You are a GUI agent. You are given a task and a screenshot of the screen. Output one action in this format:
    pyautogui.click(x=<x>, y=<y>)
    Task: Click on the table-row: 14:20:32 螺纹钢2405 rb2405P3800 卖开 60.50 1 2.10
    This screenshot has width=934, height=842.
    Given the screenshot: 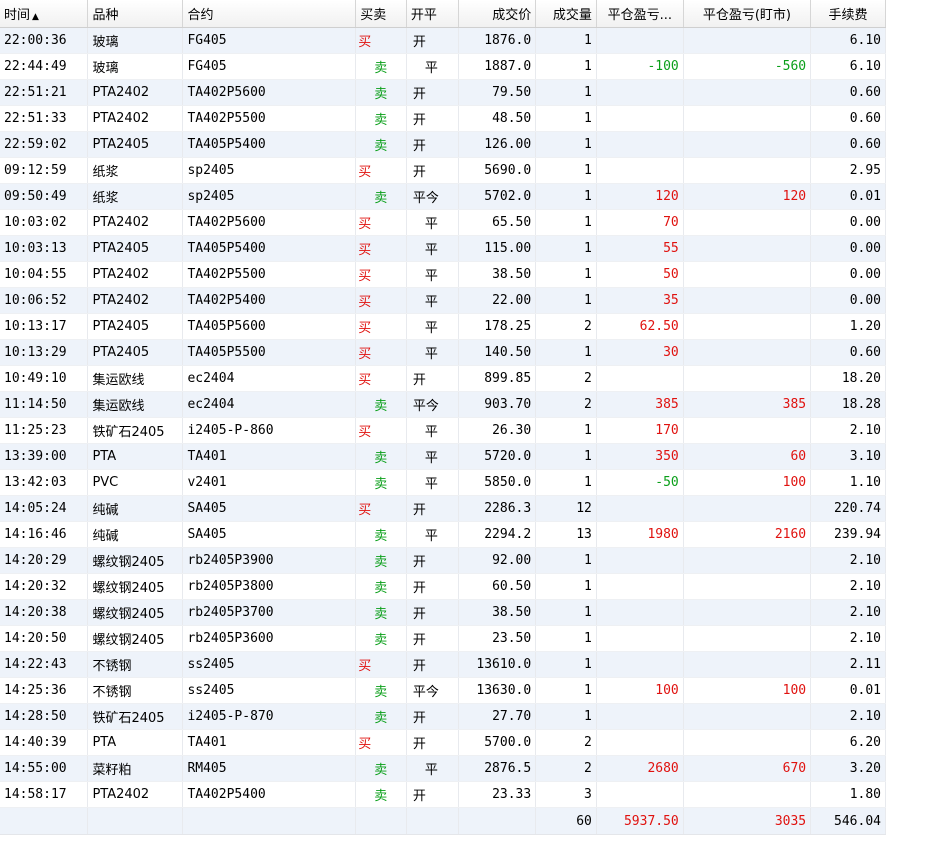 What is the action you would take?
    pyautogui.click(x=443, y=586)
    